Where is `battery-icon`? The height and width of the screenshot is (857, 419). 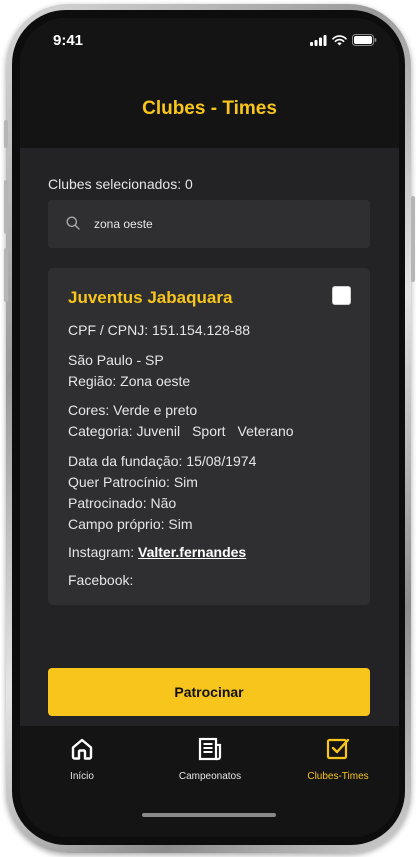 battery-icon is located at coordinates (364, 40).